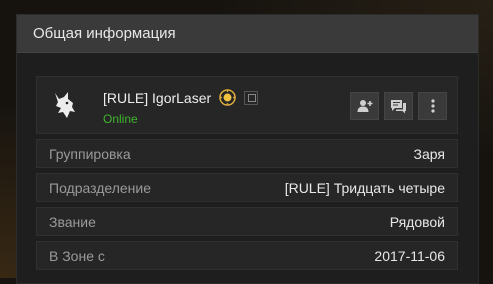 Image resolution: width=493 pixels, height=284 pixels. I want to click on add-friend-icon, so click(364, 106).